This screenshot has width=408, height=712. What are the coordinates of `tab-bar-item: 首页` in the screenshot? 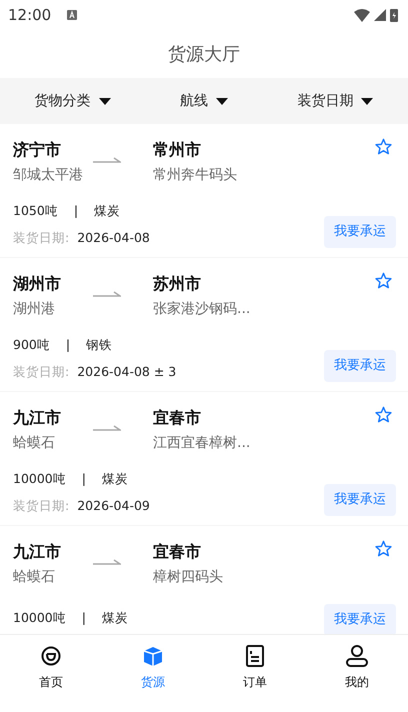 It's located at (51, 667).